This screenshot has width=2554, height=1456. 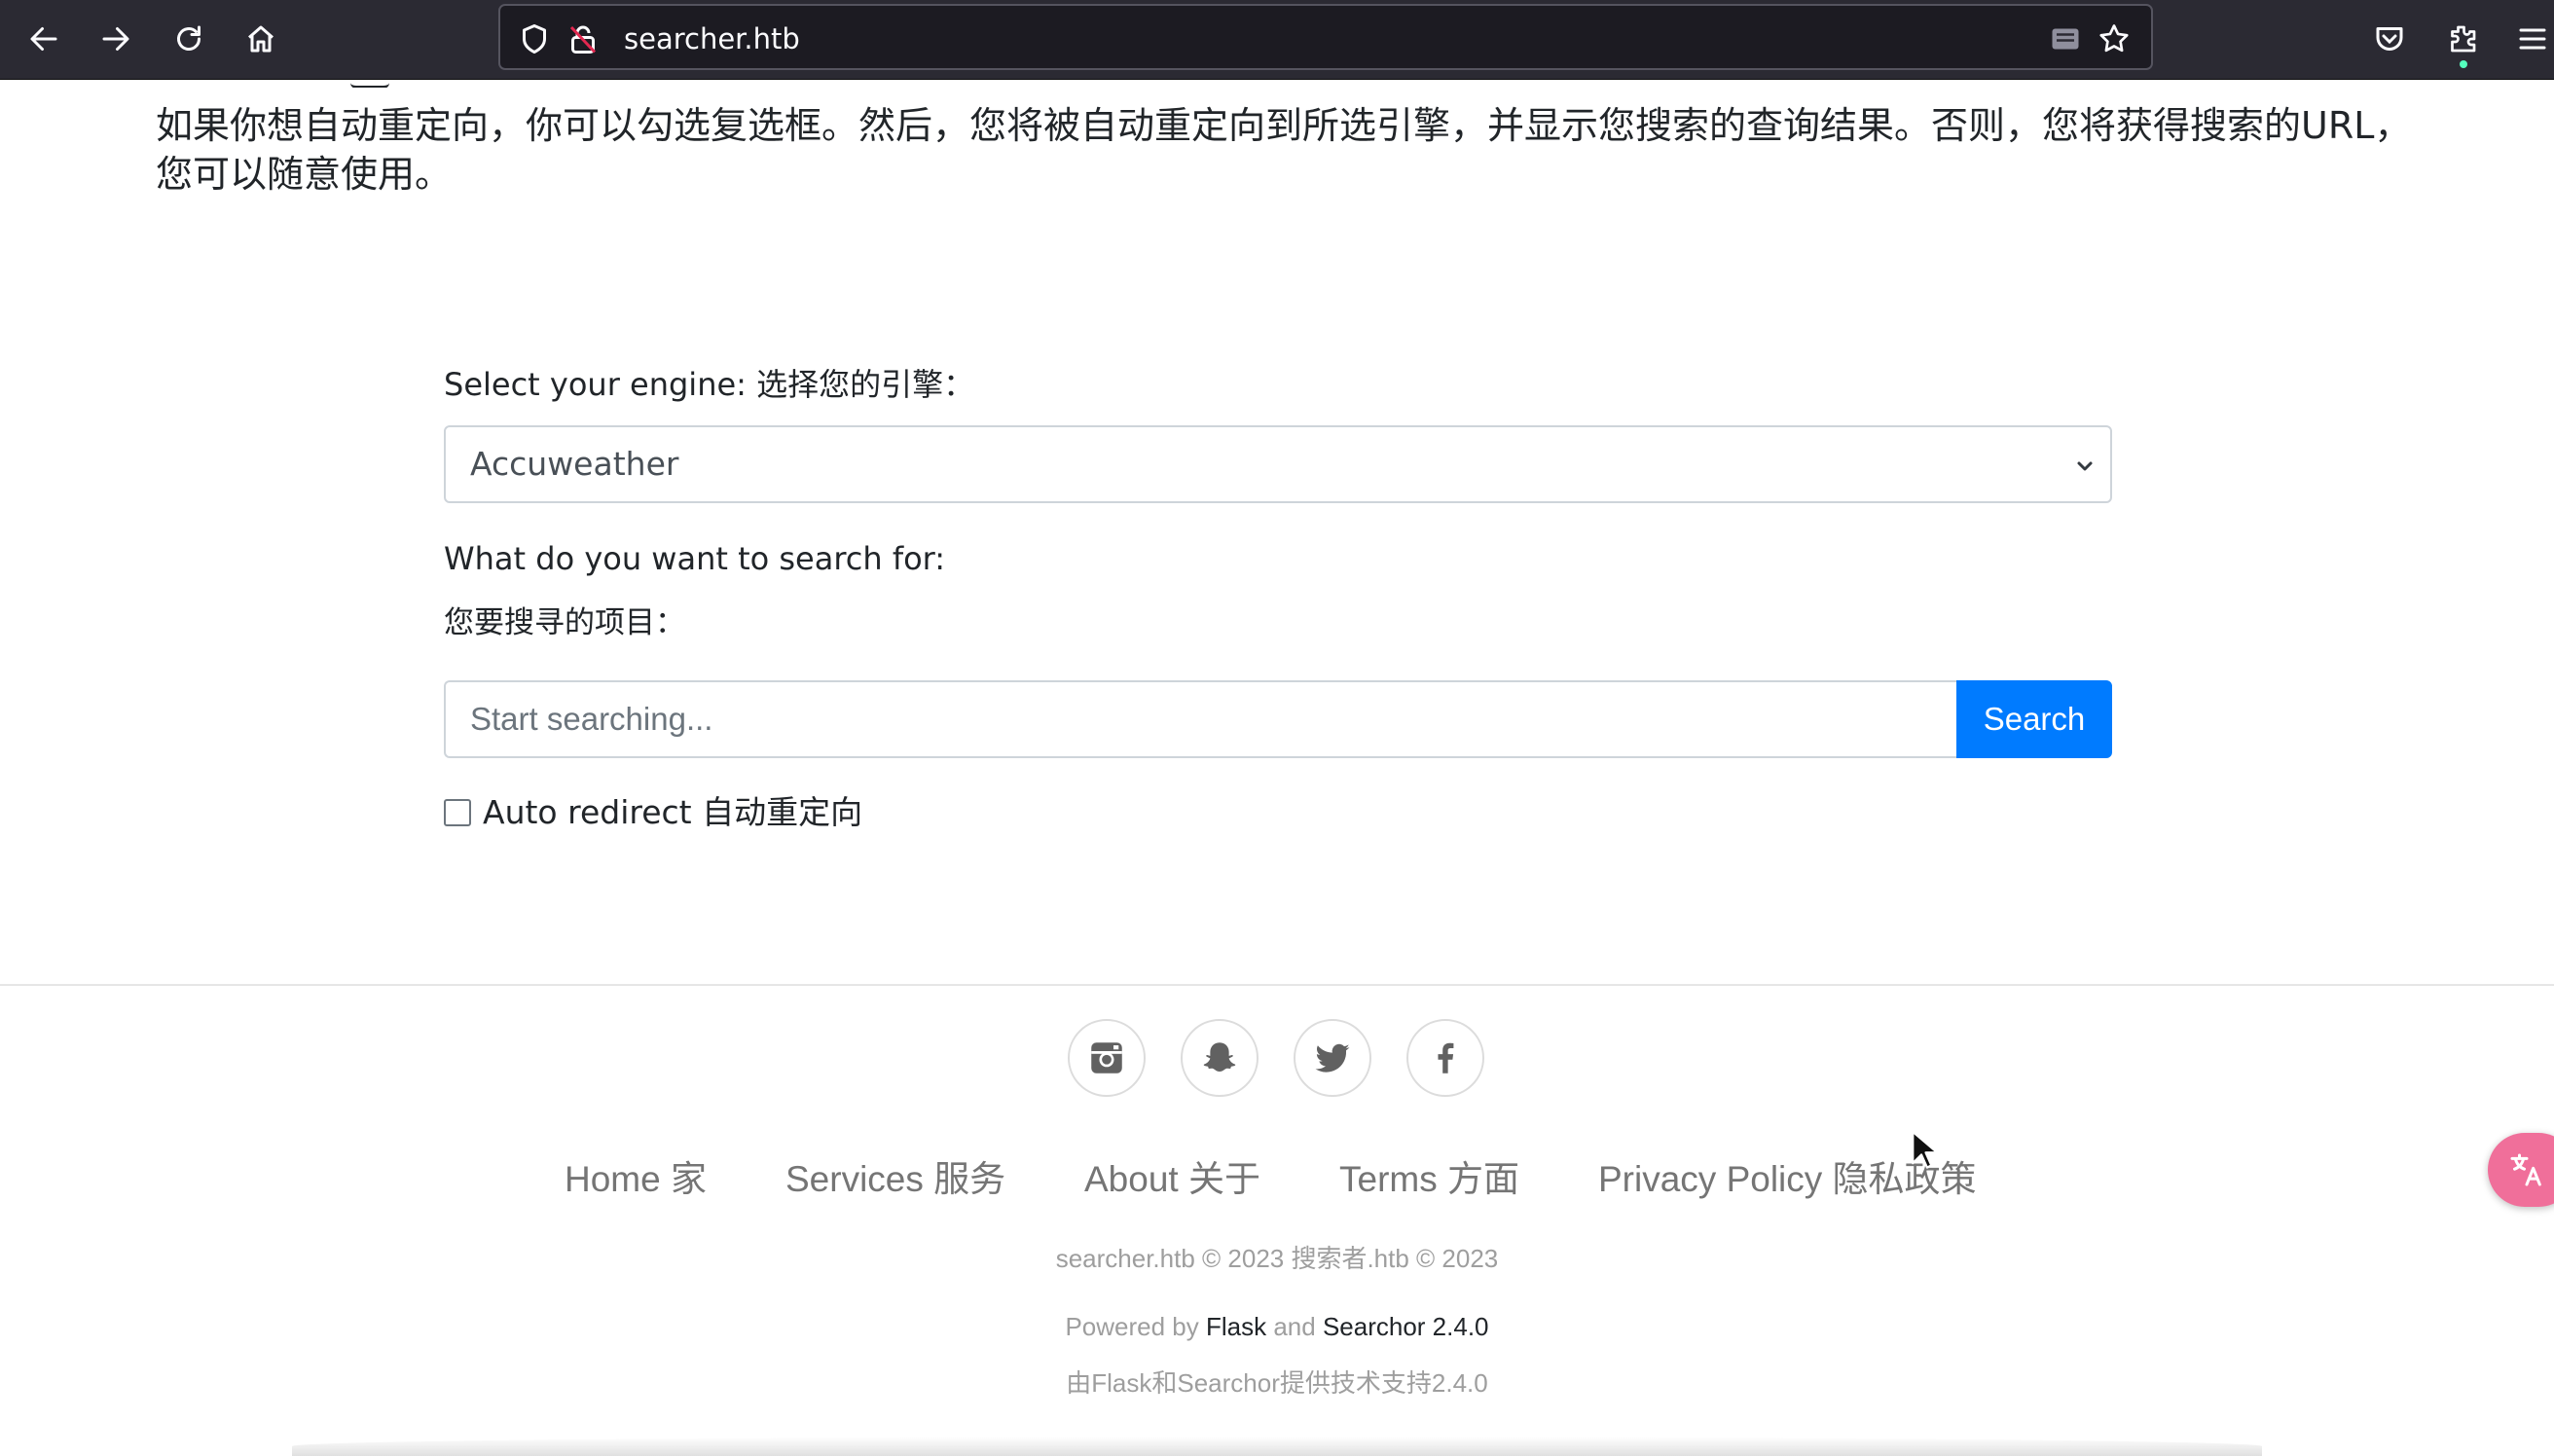 I want to click on address-bar: searcher.htb, so click(x=1325, y=37).